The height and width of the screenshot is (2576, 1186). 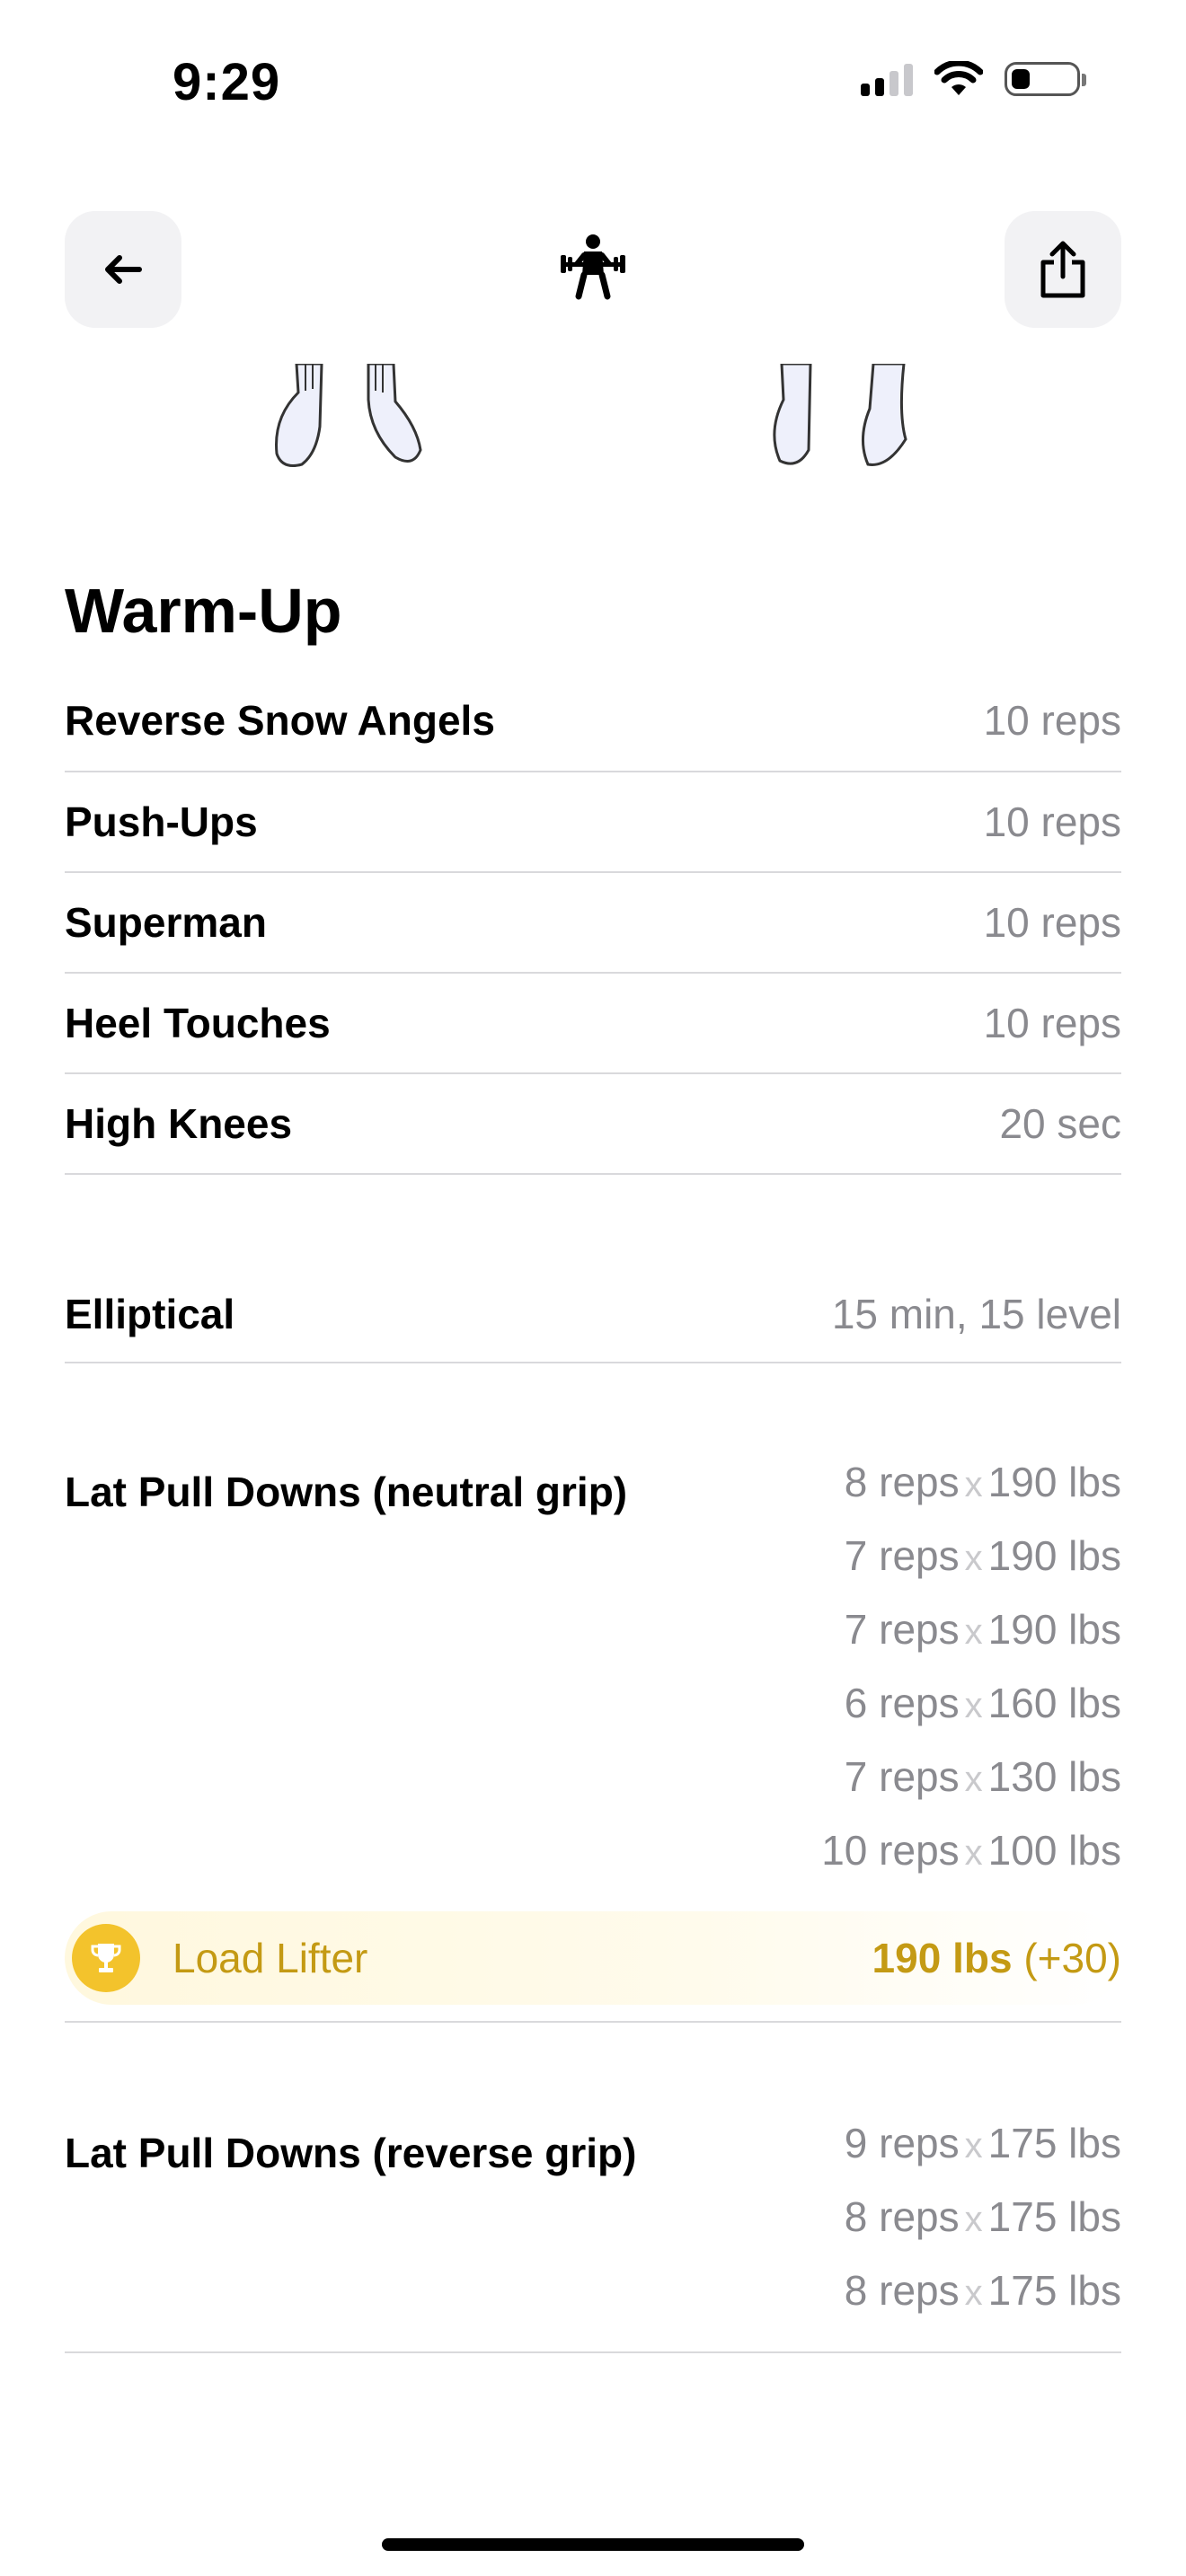 What do you see at coordinates (150, 1314) in the screenshot?
I see `exercise-name: Elliptical` at bounding box center [150, 1314].